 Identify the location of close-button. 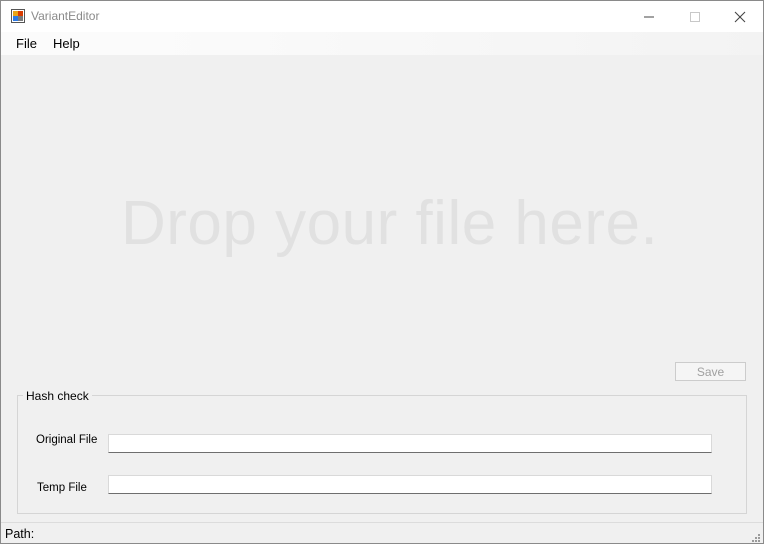
(740, 16).